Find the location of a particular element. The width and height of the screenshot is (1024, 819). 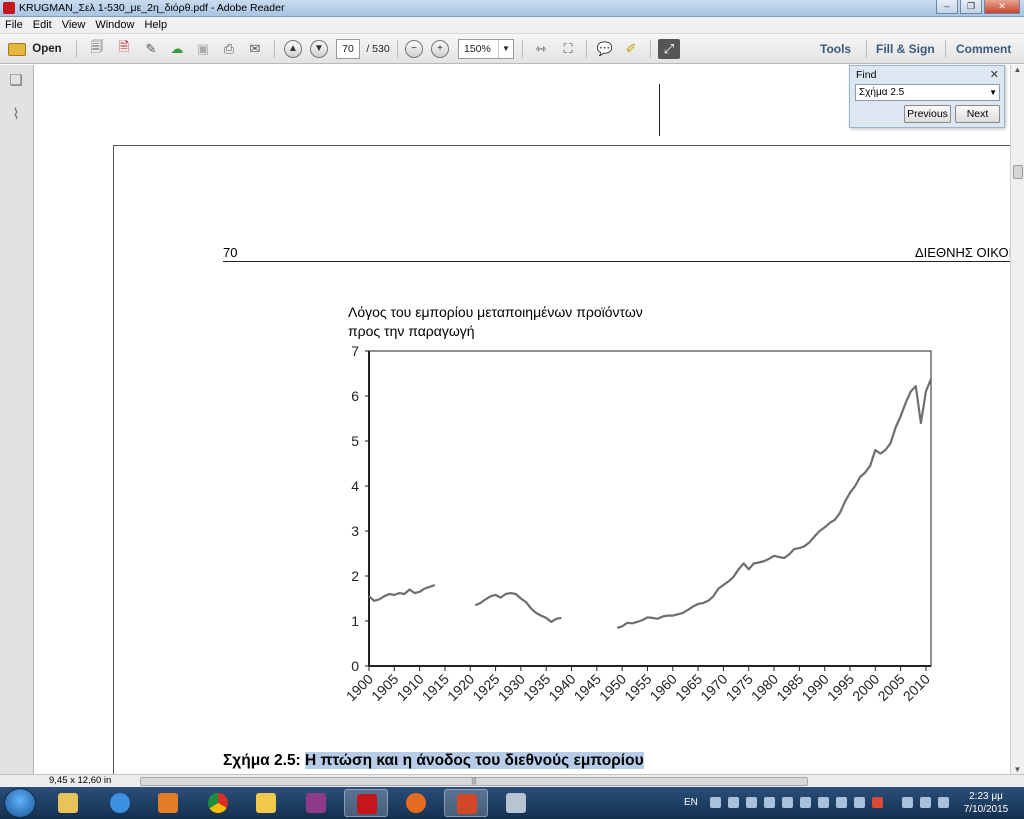

pdf-export-icon: 🗎 is located at coordinates (124, 49).